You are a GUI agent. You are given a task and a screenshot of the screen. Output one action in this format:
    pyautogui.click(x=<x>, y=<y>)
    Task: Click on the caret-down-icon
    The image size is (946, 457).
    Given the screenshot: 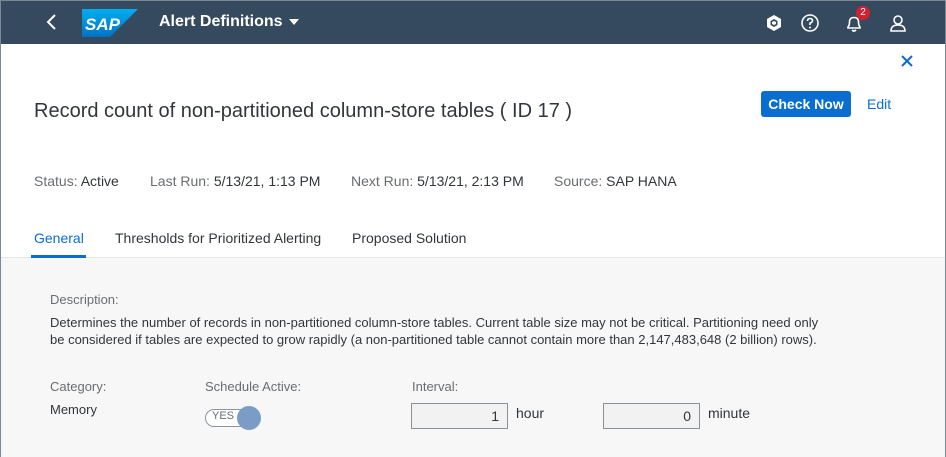 What is the action you would take?
    pyautogui.click(x=293, y=22)
    